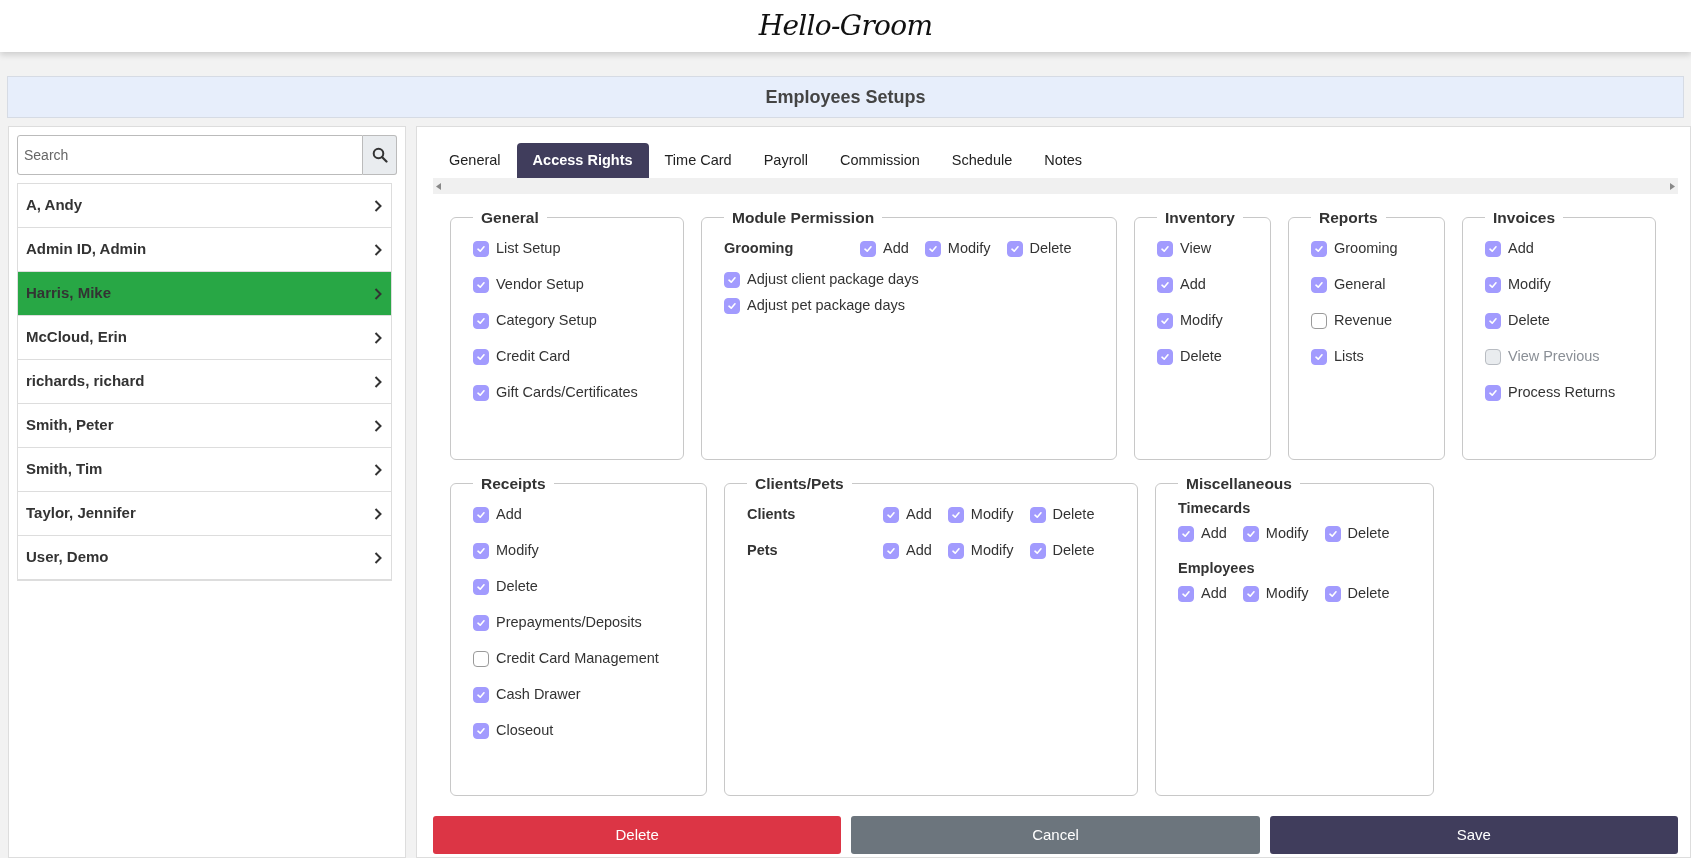 This screenshot has width=1691, height=858. What do you see at coordinates (67, 557) in the screenshot?
I see `employee-name: User, Demo` at bounding box center [67, 557].